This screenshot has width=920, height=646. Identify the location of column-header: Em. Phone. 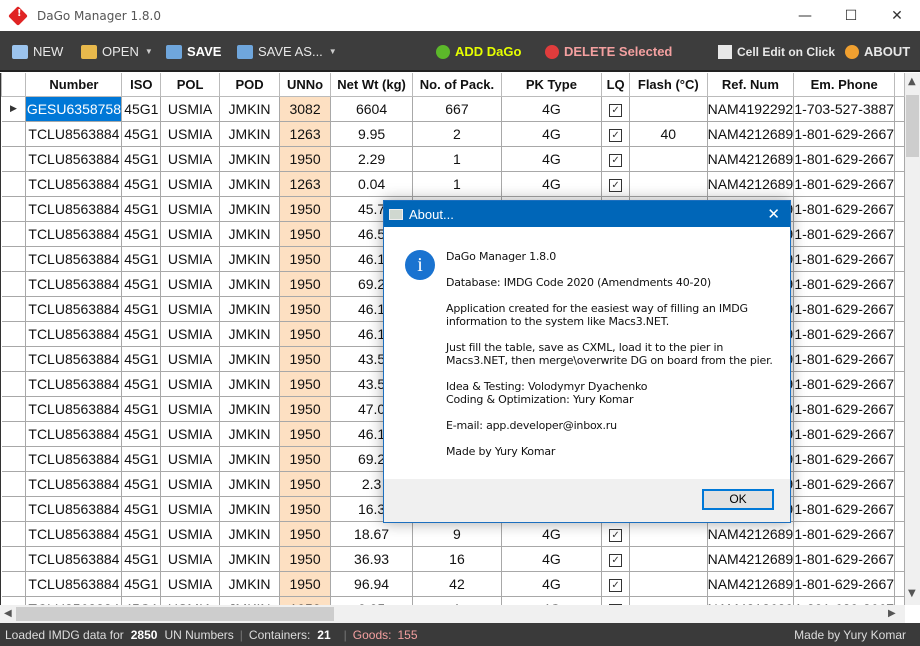
(844, 85).